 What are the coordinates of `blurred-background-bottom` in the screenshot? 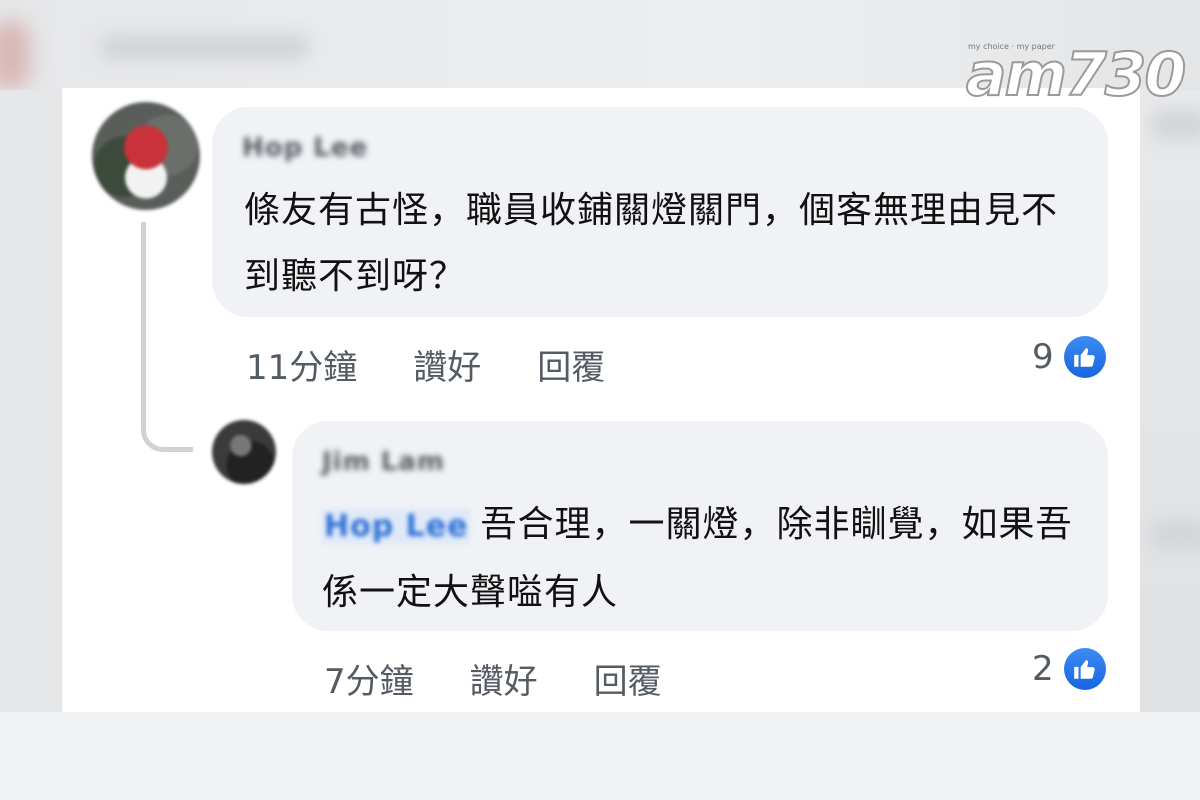 It's located at (600, 756).